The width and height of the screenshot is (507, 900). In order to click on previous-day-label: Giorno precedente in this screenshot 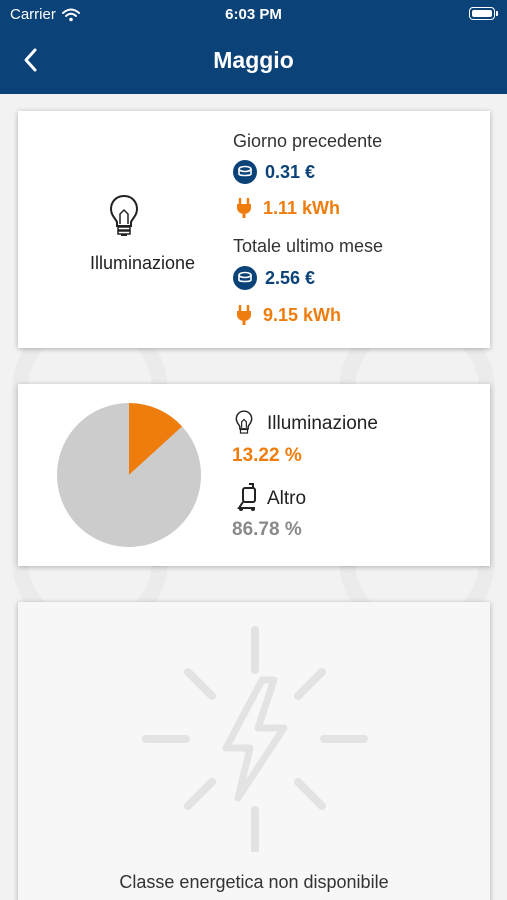, I will do `click(308, 141)`.